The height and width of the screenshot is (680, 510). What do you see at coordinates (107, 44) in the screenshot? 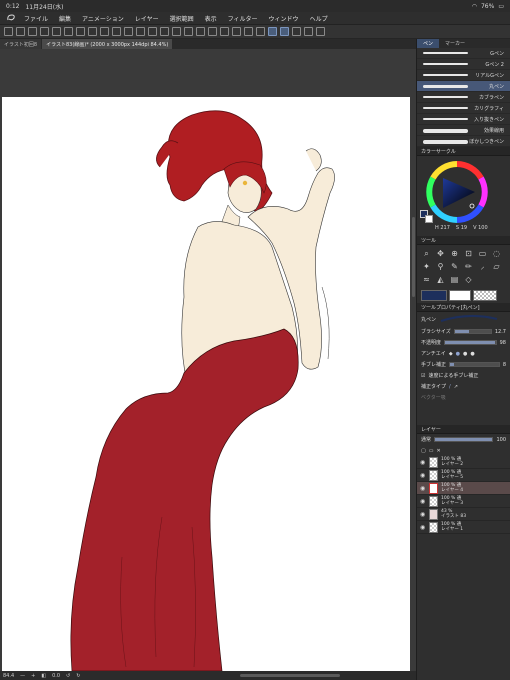
I see `tab-document-2: イラスト83(線画)* (2000 x 3000px 144dpi 84.4%)` at bounding box center [107, 44].